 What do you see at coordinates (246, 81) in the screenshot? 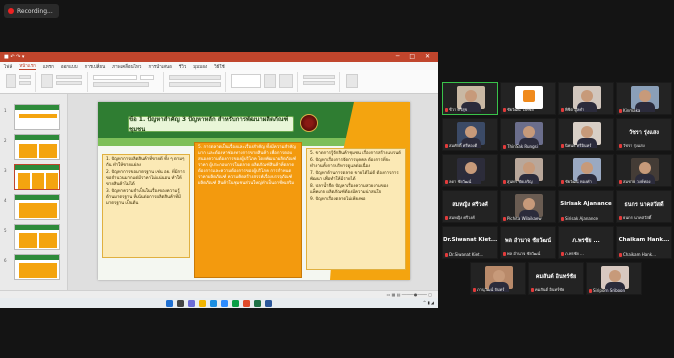
I see `shapes-gallery` at bounding box center [246, 81].